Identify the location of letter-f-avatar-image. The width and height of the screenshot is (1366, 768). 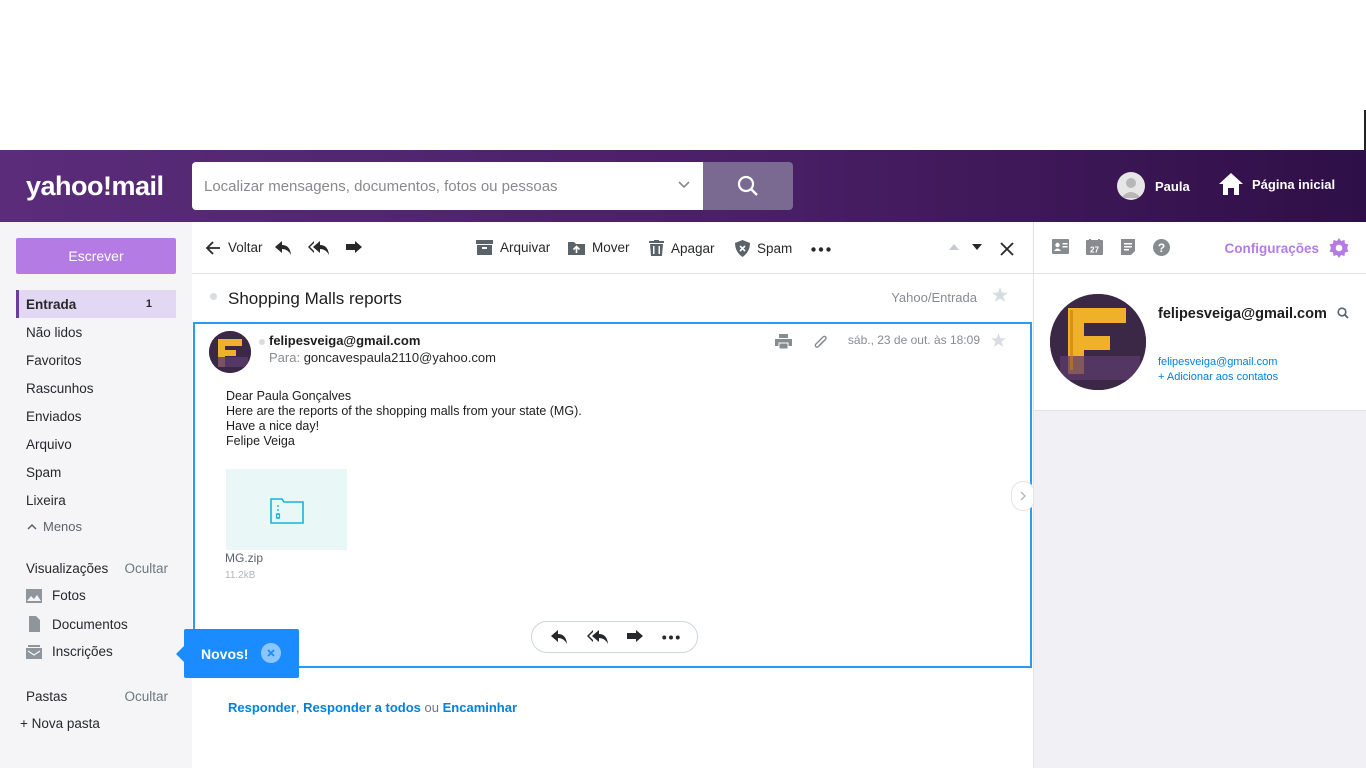
(1098, 342).